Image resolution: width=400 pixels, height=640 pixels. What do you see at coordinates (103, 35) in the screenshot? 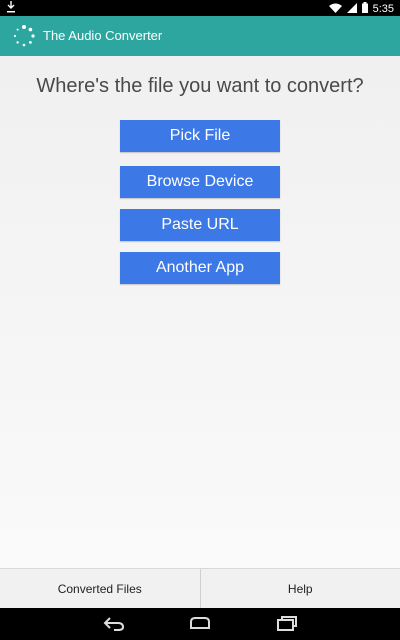
I see `app-title: The Audio Converter` at bounding box center [103, 35].